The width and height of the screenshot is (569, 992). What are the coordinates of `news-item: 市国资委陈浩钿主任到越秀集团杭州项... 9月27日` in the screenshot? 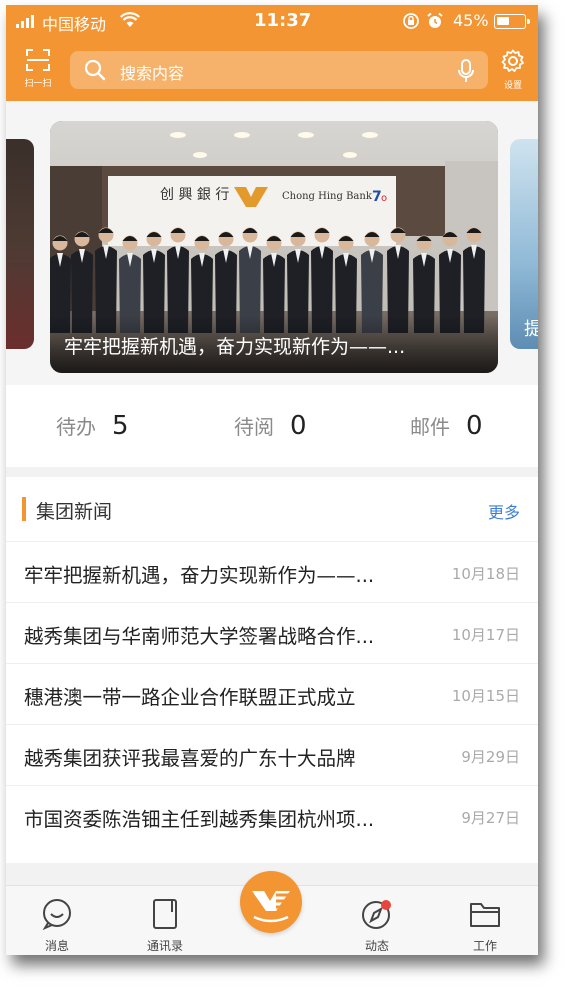 It's located at (272, 815).